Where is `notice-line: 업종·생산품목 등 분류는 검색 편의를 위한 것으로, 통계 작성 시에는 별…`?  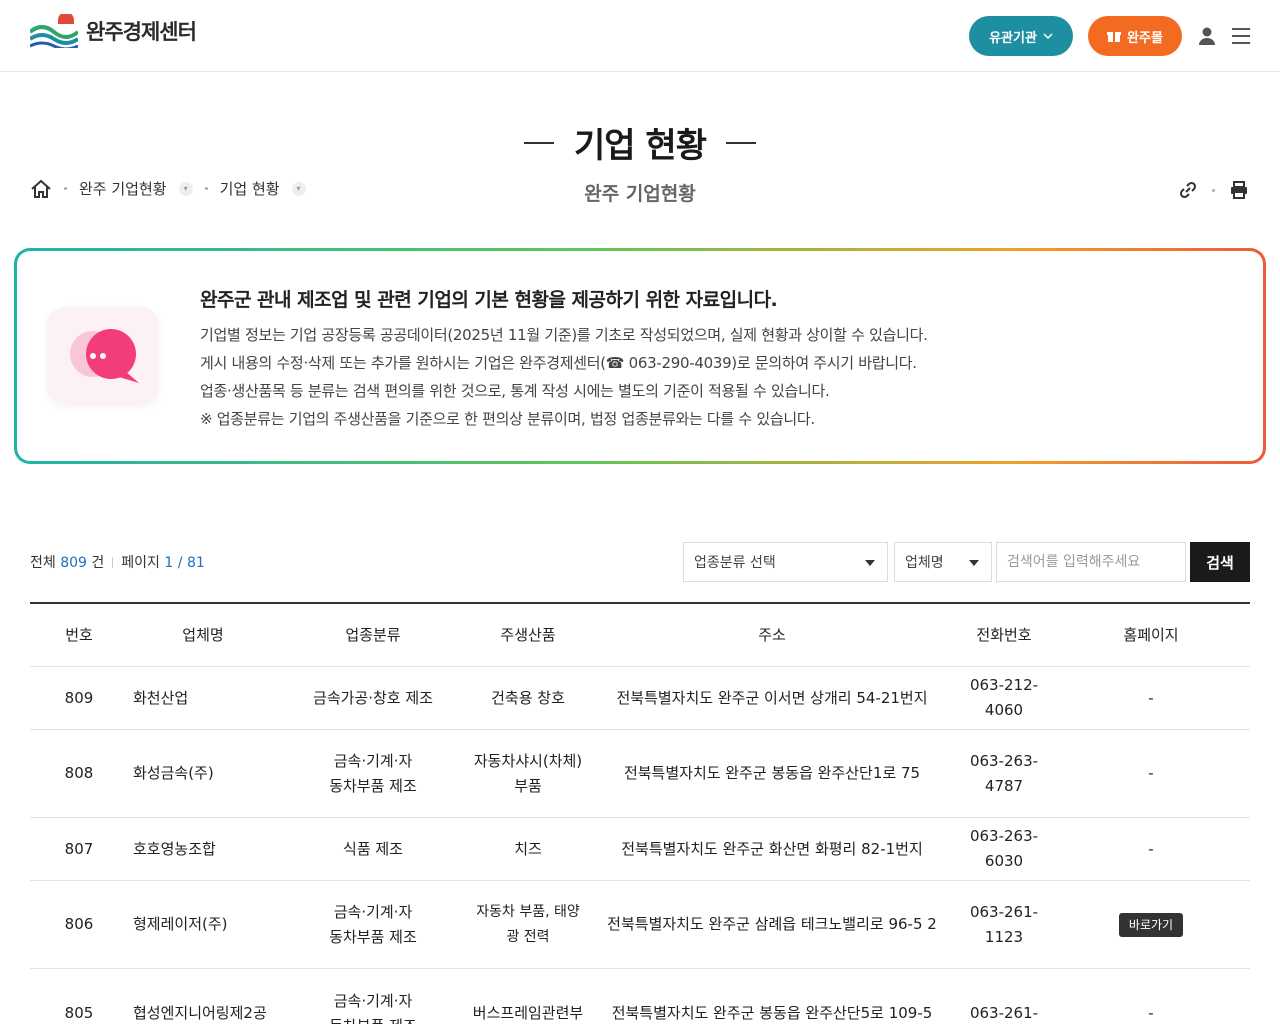
notice-line: 업종·생산품목 등 분류는 검색 편의를 위한 것으로, 통계 작성 시에는 별… is located at coordinates (515, 391).